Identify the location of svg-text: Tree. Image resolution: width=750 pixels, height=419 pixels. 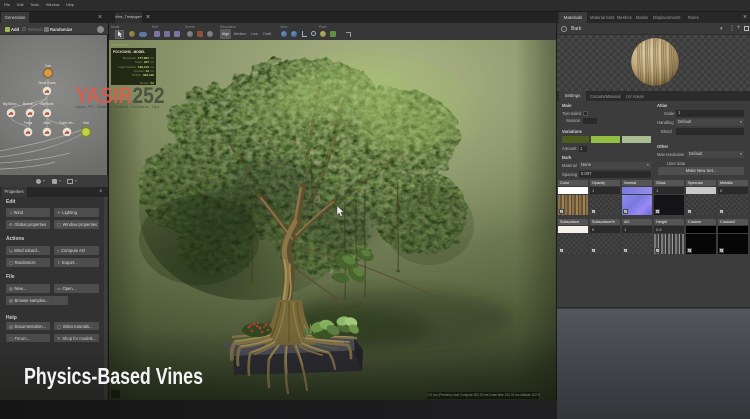
(48, 66).